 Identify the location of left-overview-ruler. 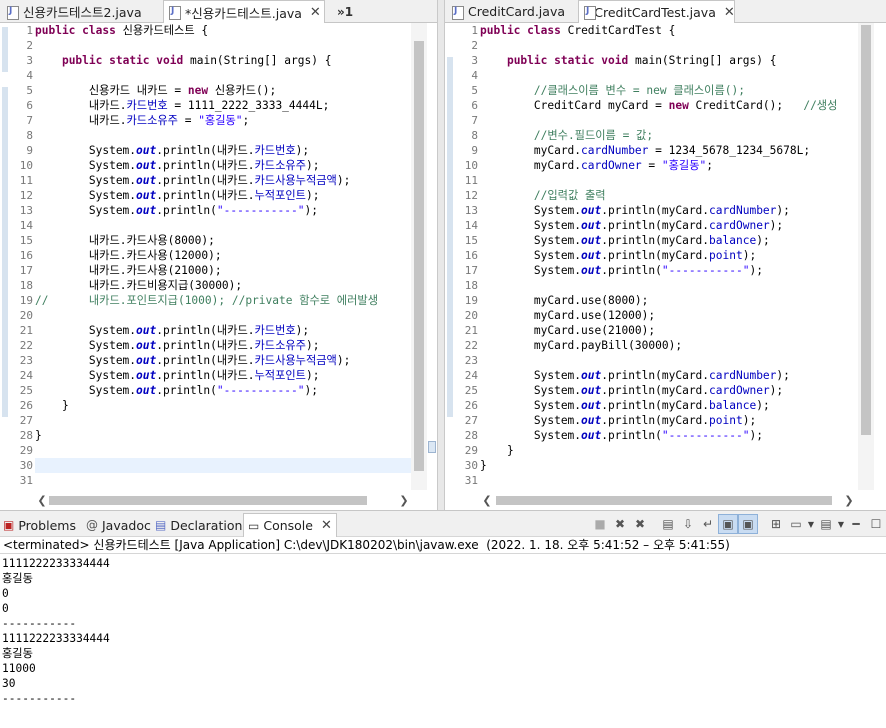
(432, 256).